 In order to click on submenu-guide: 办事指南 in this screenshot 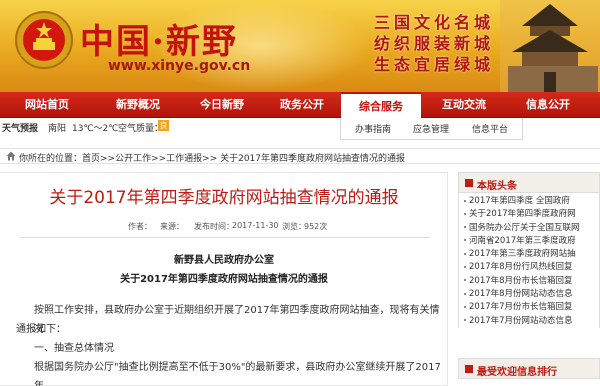, I will do `click(373, 128)`.